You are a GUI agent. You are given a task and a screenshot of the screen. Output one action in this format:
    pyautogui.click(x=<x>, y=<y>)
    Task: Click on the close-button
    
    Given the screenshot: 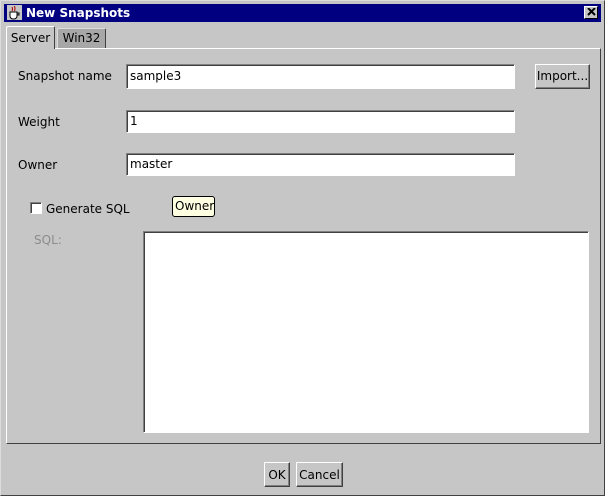 What is the action you would take?
    pyautogui.click(x=591, y=12)
    